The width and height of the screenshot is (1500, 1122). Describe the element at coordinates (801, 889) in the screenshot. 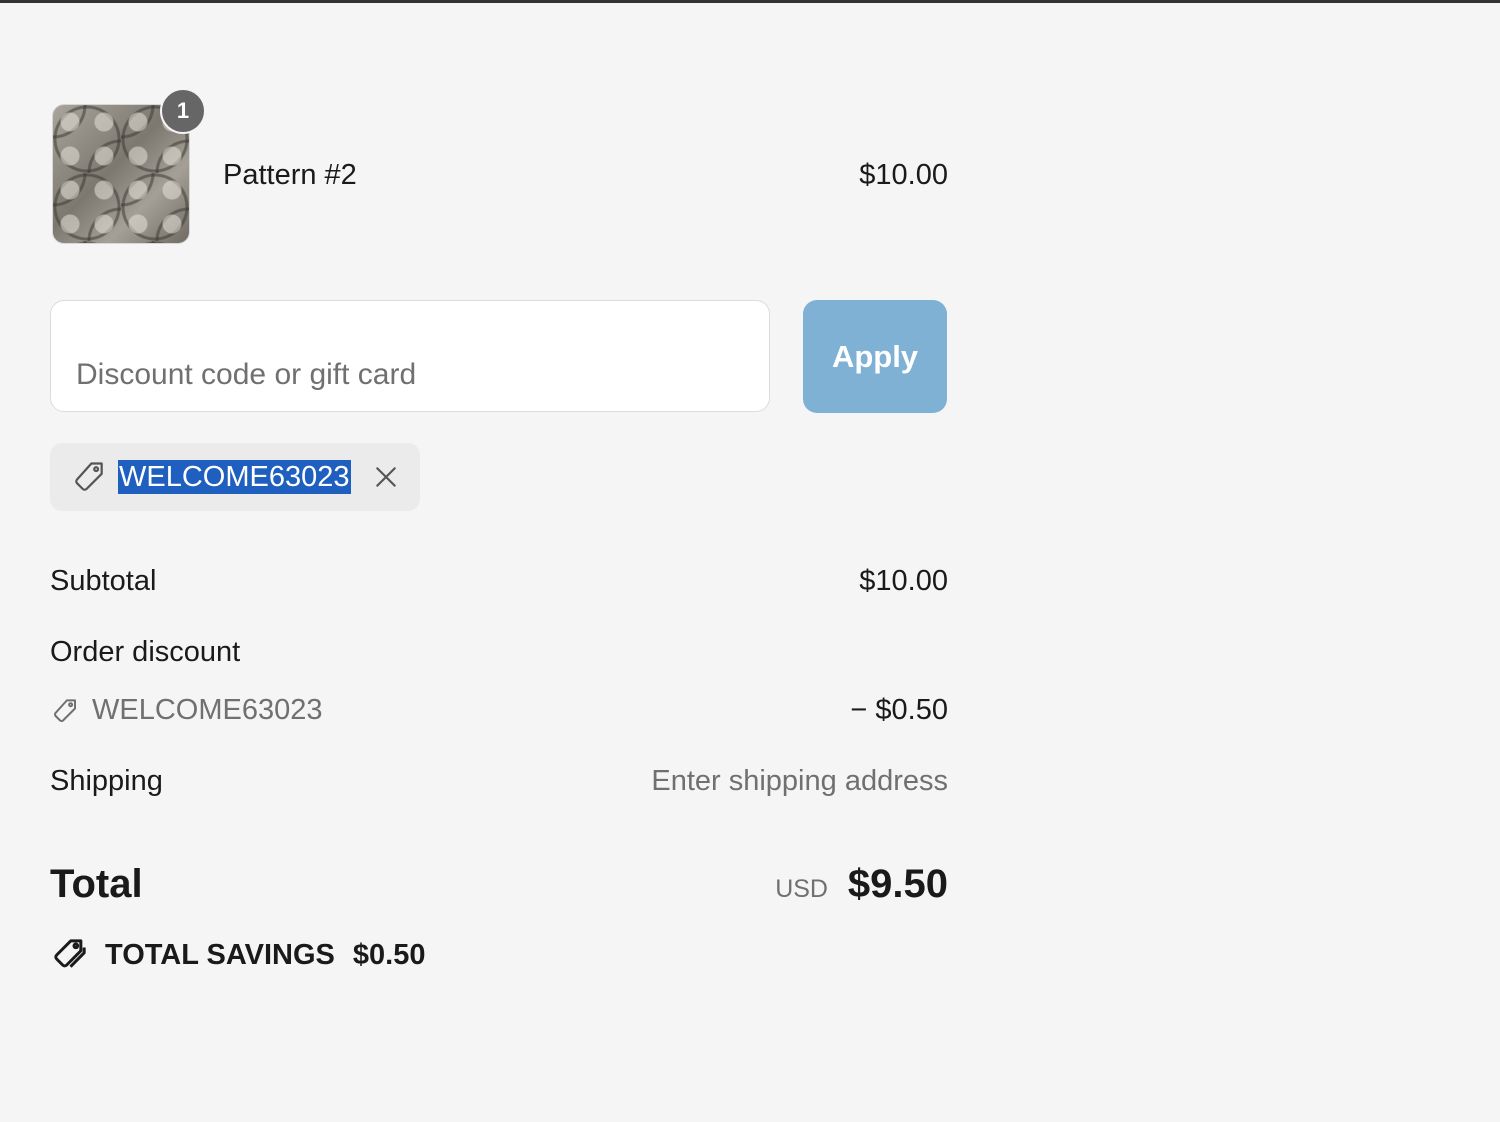

I see `total-currency: USD` at that location.